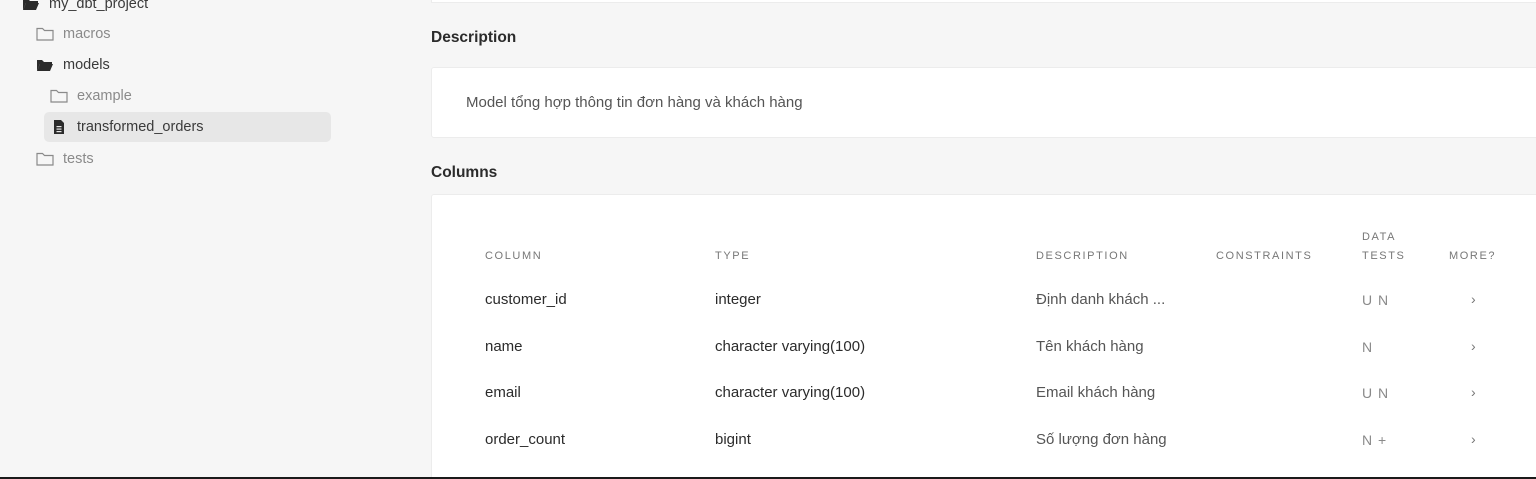  I want to click on table-row-3-type: bigint, so click(733, 439).